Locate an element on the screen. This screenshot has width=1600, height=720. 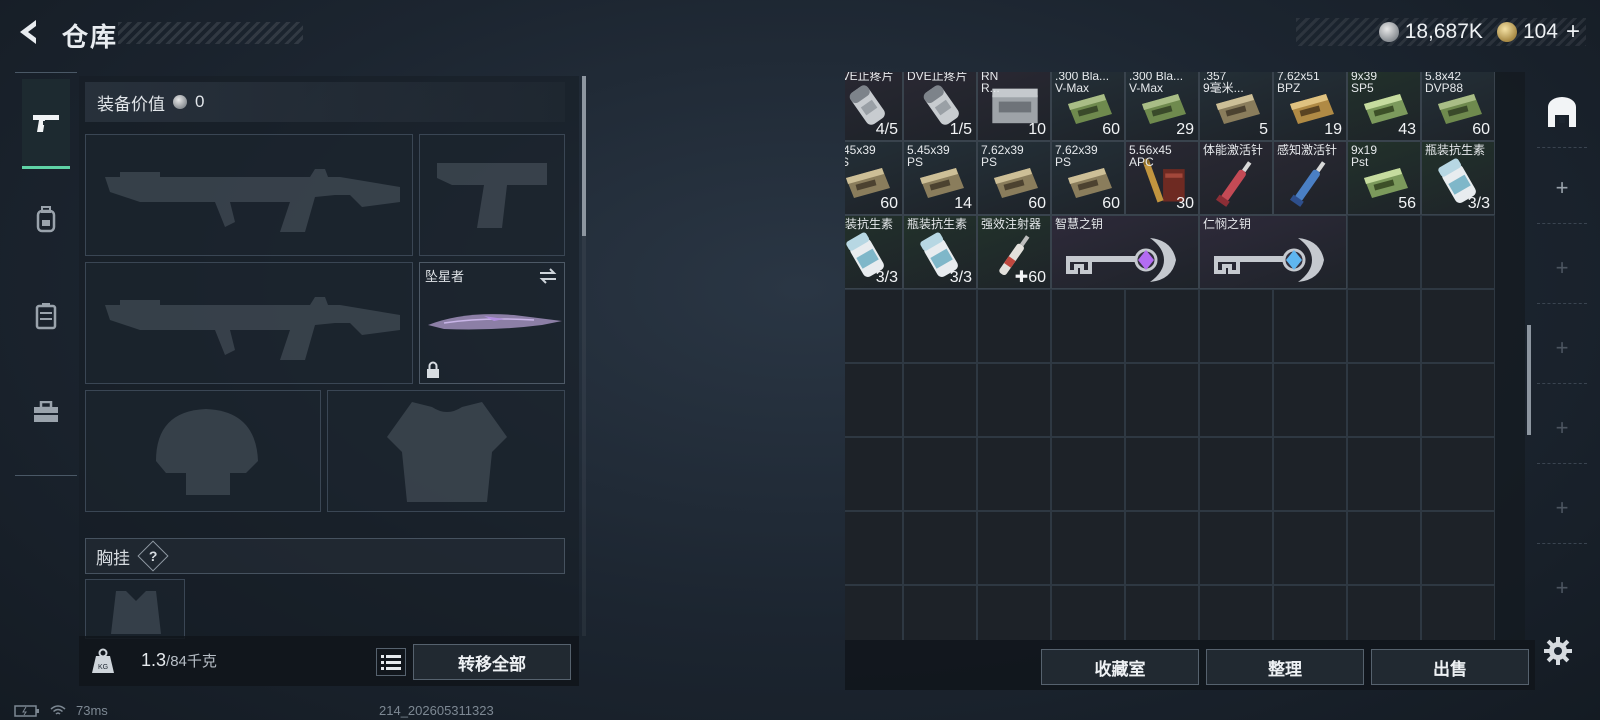
settings-button is located at coordinates (1558, 651).